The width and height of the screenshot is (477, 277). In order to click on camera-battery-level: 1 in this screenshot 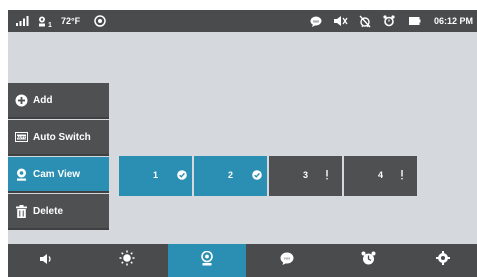, I will do `click(50, 25)`.